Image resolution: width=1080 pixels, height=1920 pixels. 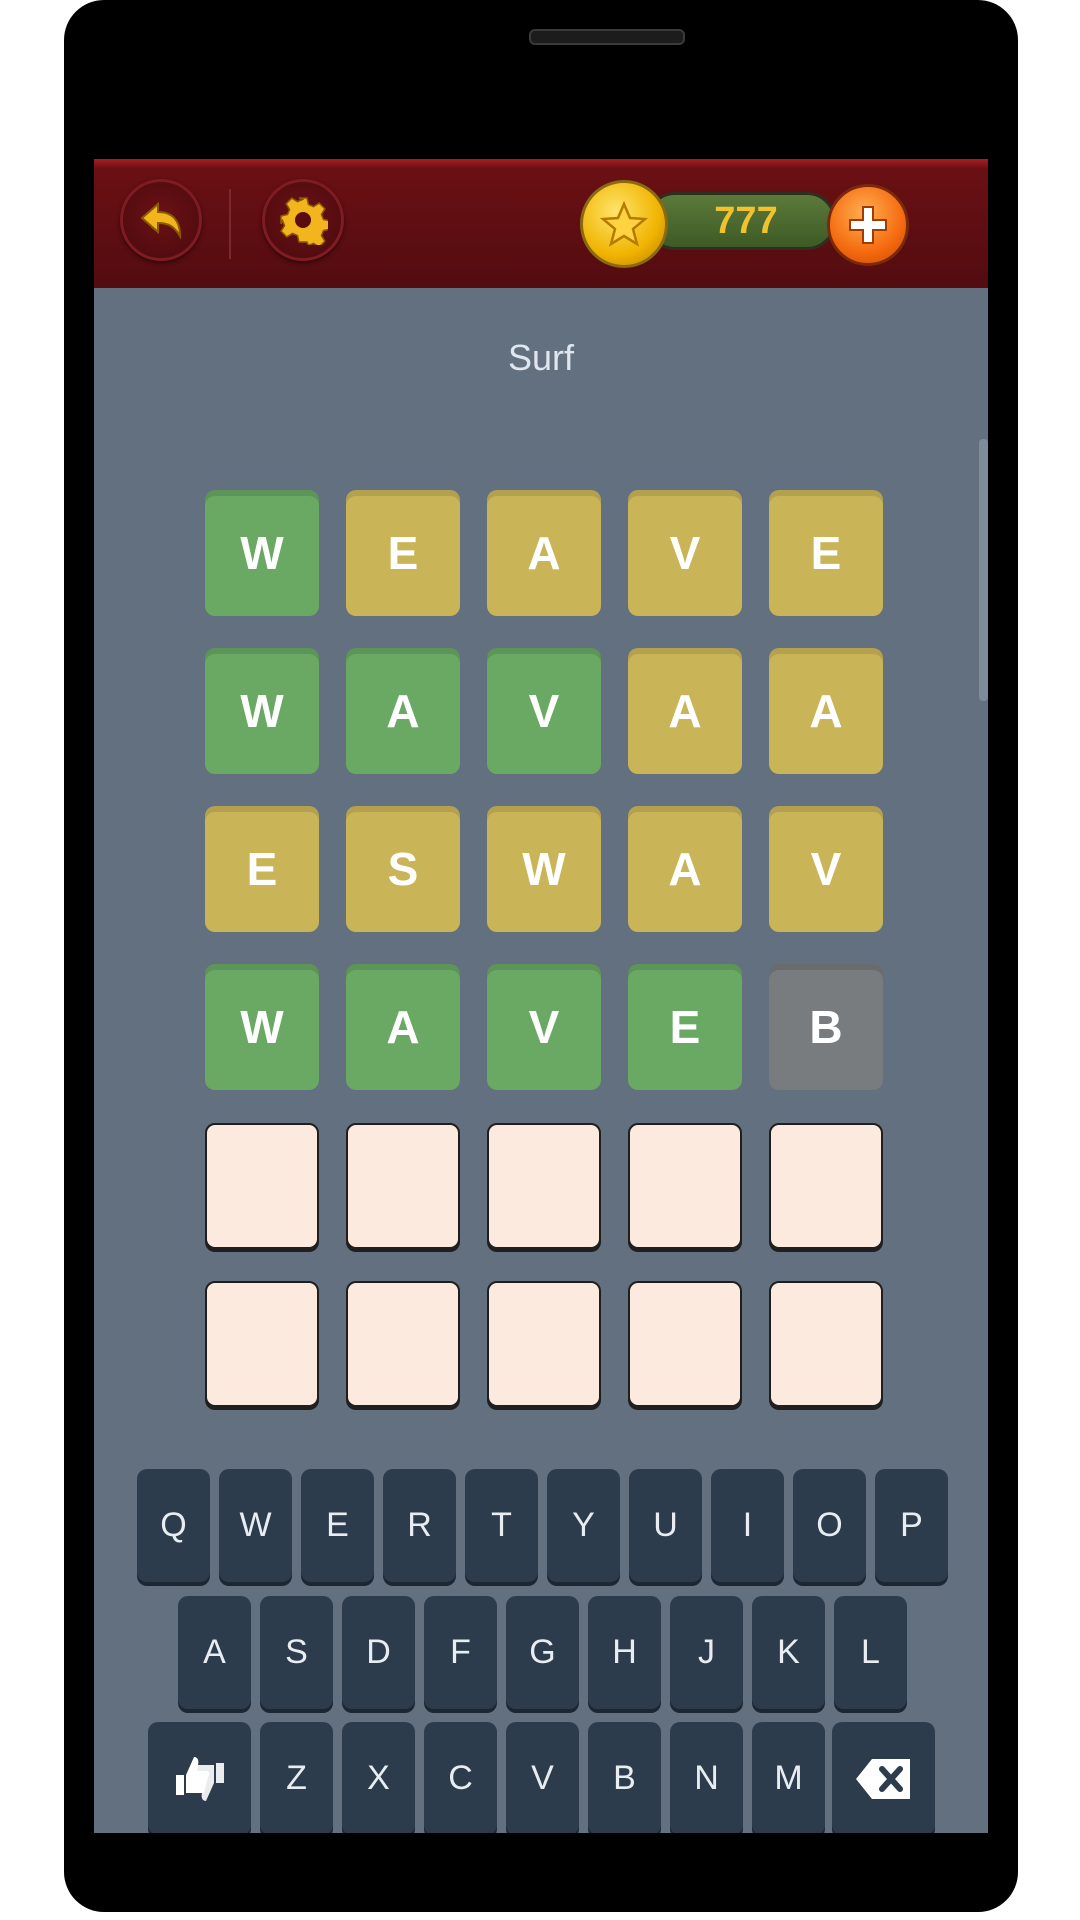 What do you see at coordinates (788, 1777) in the screenshot?
I see `key-m: M` at bounding box center [788, 1777].